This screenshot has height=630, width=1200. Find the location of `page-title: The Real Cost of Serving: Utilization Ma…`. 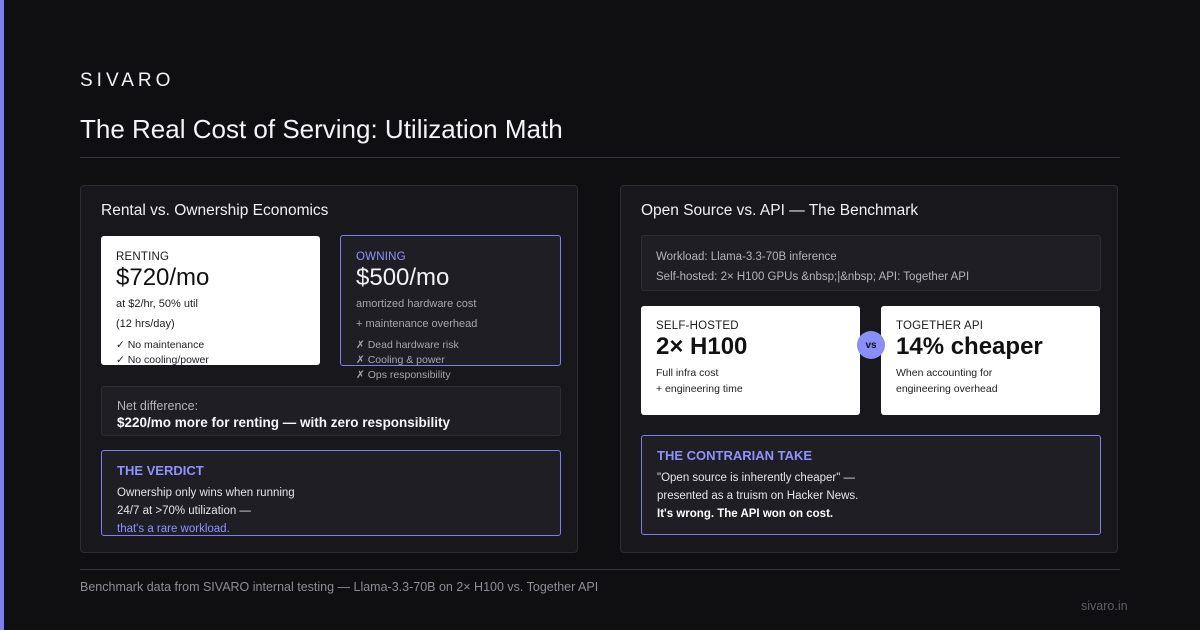

page-title: The Real Cost of Serving: Utilization Ma… is located at coordinates (321, 129).